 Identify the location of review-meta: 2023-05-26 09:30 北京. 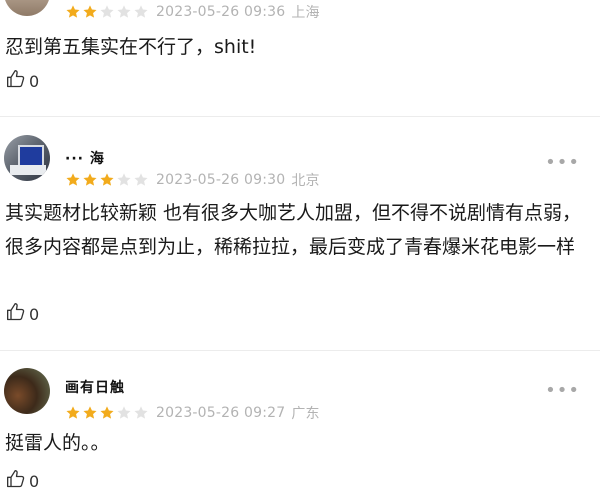
(192, 180).